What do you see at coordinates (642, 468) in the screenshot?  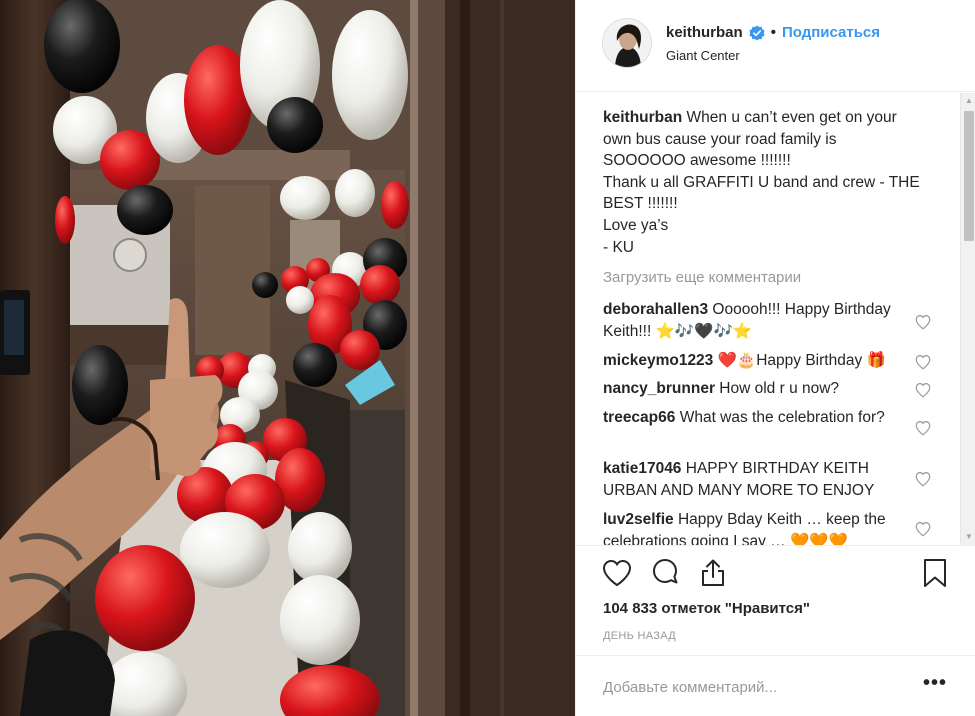 I see `comment-username: katie17046` at bounding box center [642, 468].